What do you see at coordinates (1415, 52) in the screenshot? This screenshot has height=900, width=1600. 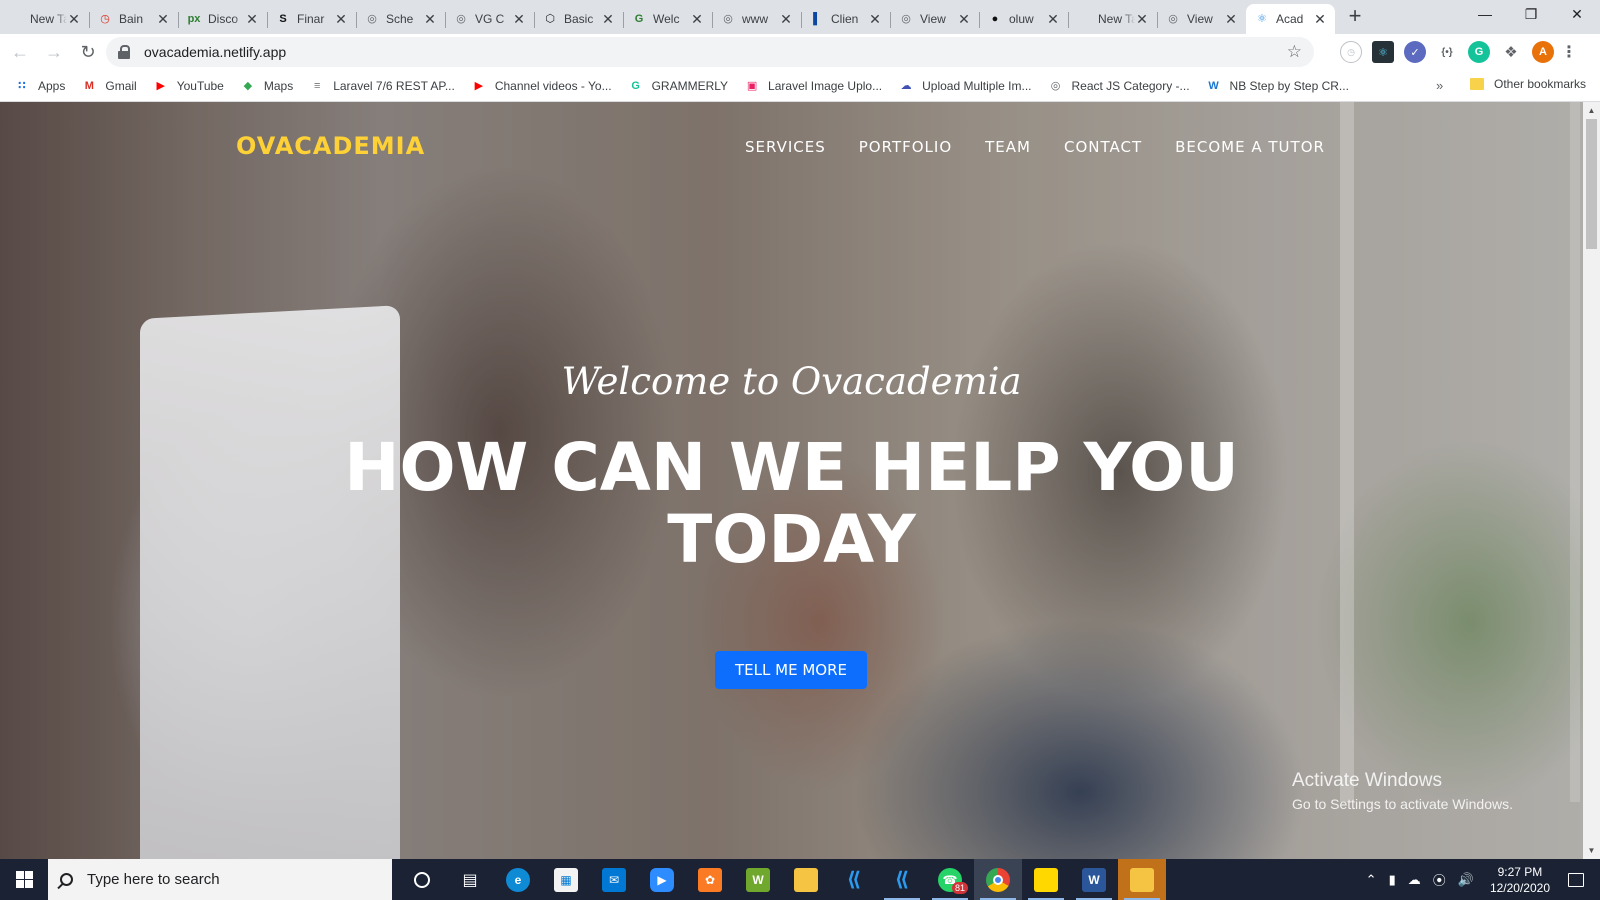 I see `check-extension-icon: ✓` at bounding box center [1415, 52].